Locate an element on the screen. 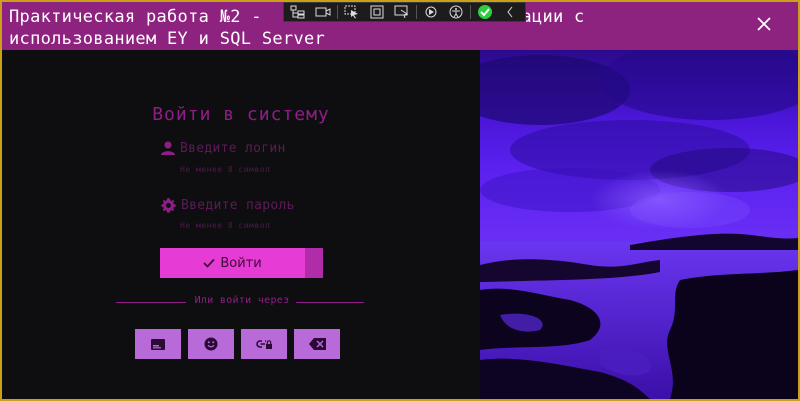 The image size is (800, 401). login-field-label: Введите логин is located at coordinates (233, 148).